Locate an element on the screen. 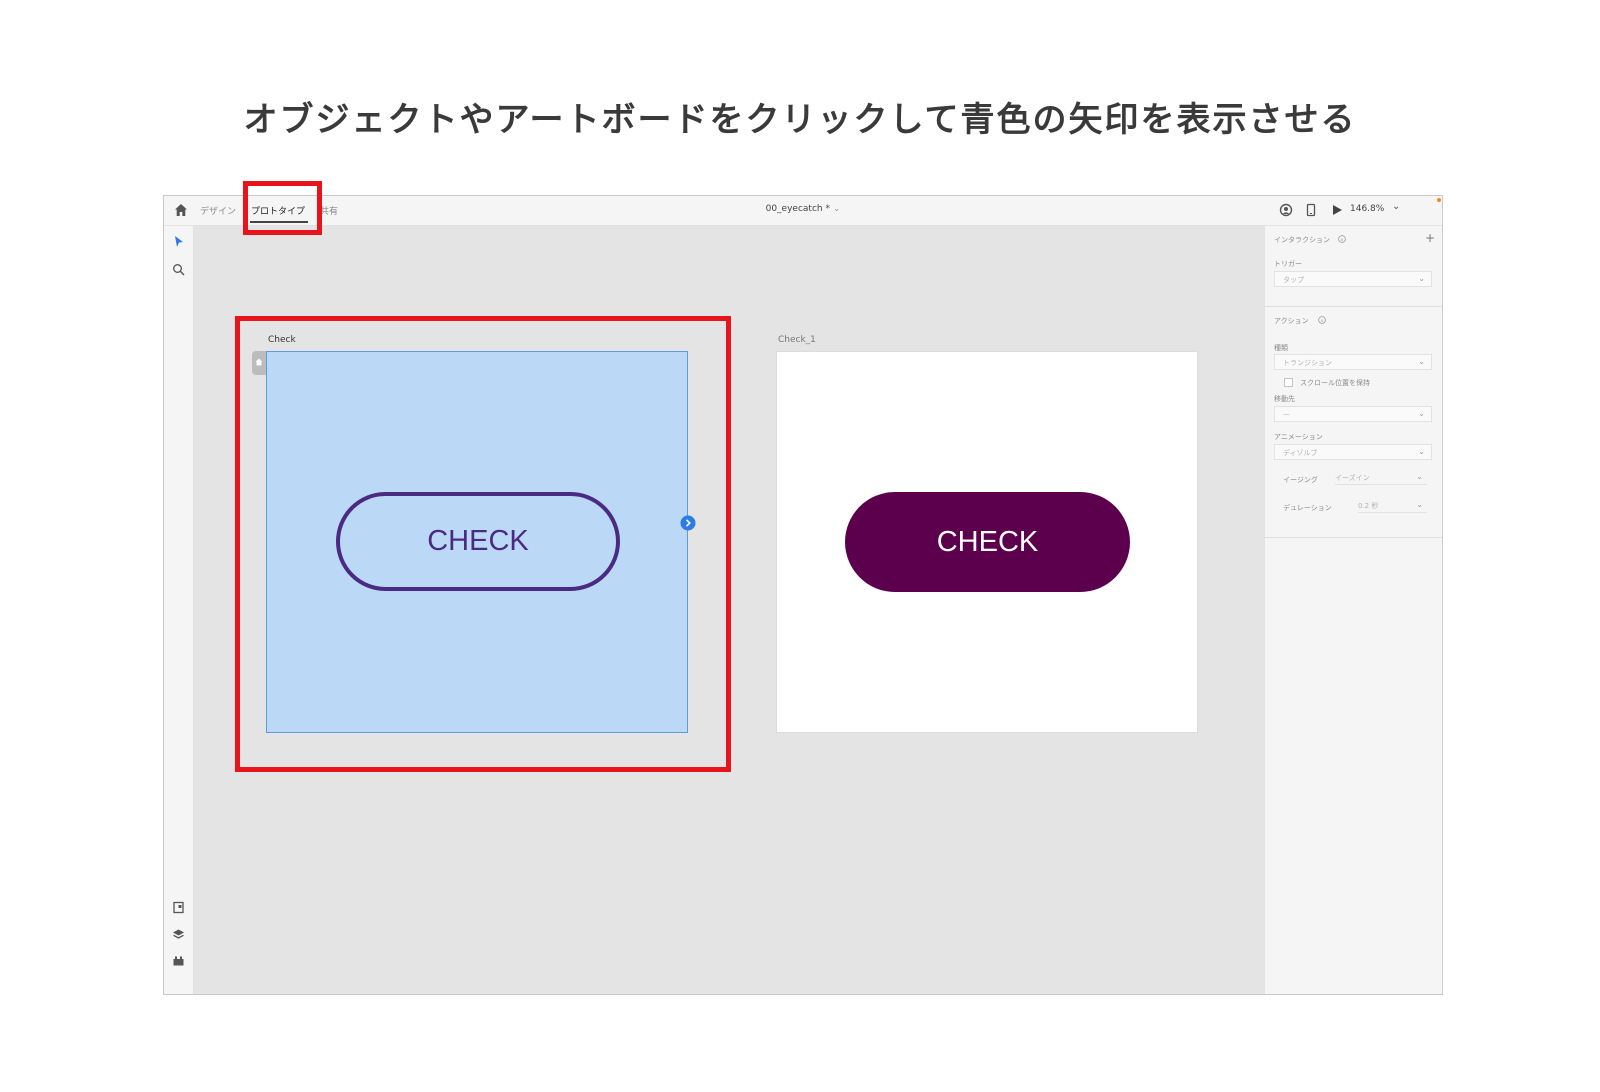 The height and width of the screenshot is (1092, 1600). device-icon is located at coordinates (1311, 210).